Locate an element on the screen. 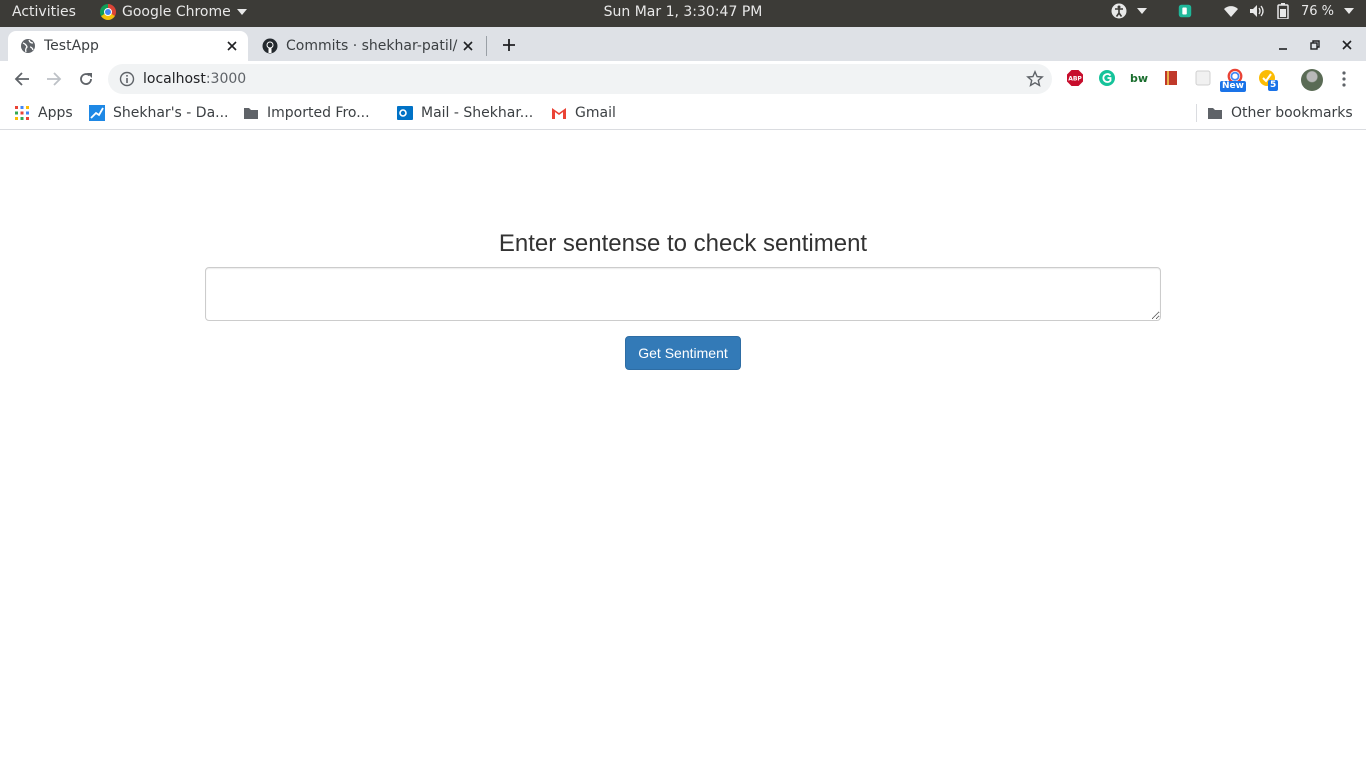 The height and width of the screenshot is (768, 1366). browser-toolbar: localhost:3000 ABP bw New 5 is located at coordinates (683, 79).